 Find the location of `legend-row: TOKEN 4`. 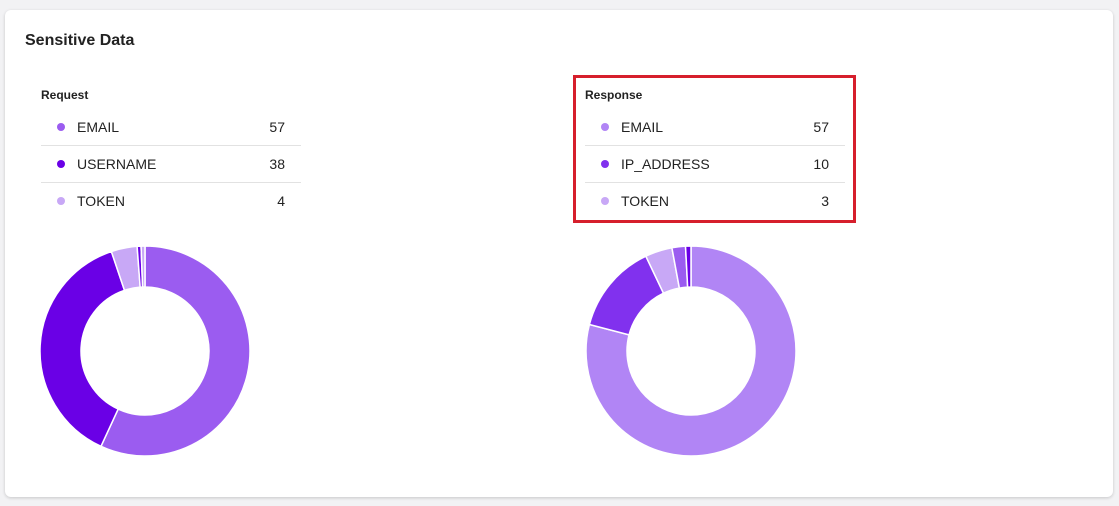

legend-row: TOKEN 4 is located at coordinates (171, 201).